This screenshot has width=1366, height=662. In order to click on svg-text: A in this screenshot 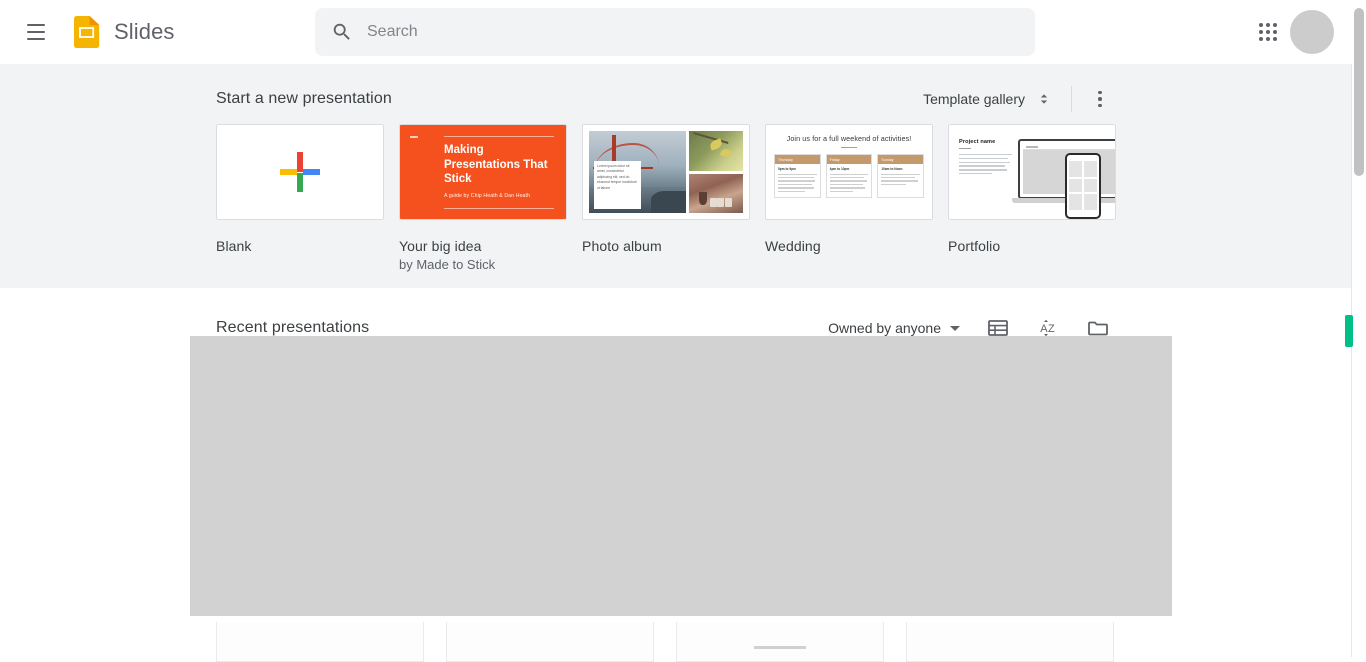, I will do `click(1044, 329)`.